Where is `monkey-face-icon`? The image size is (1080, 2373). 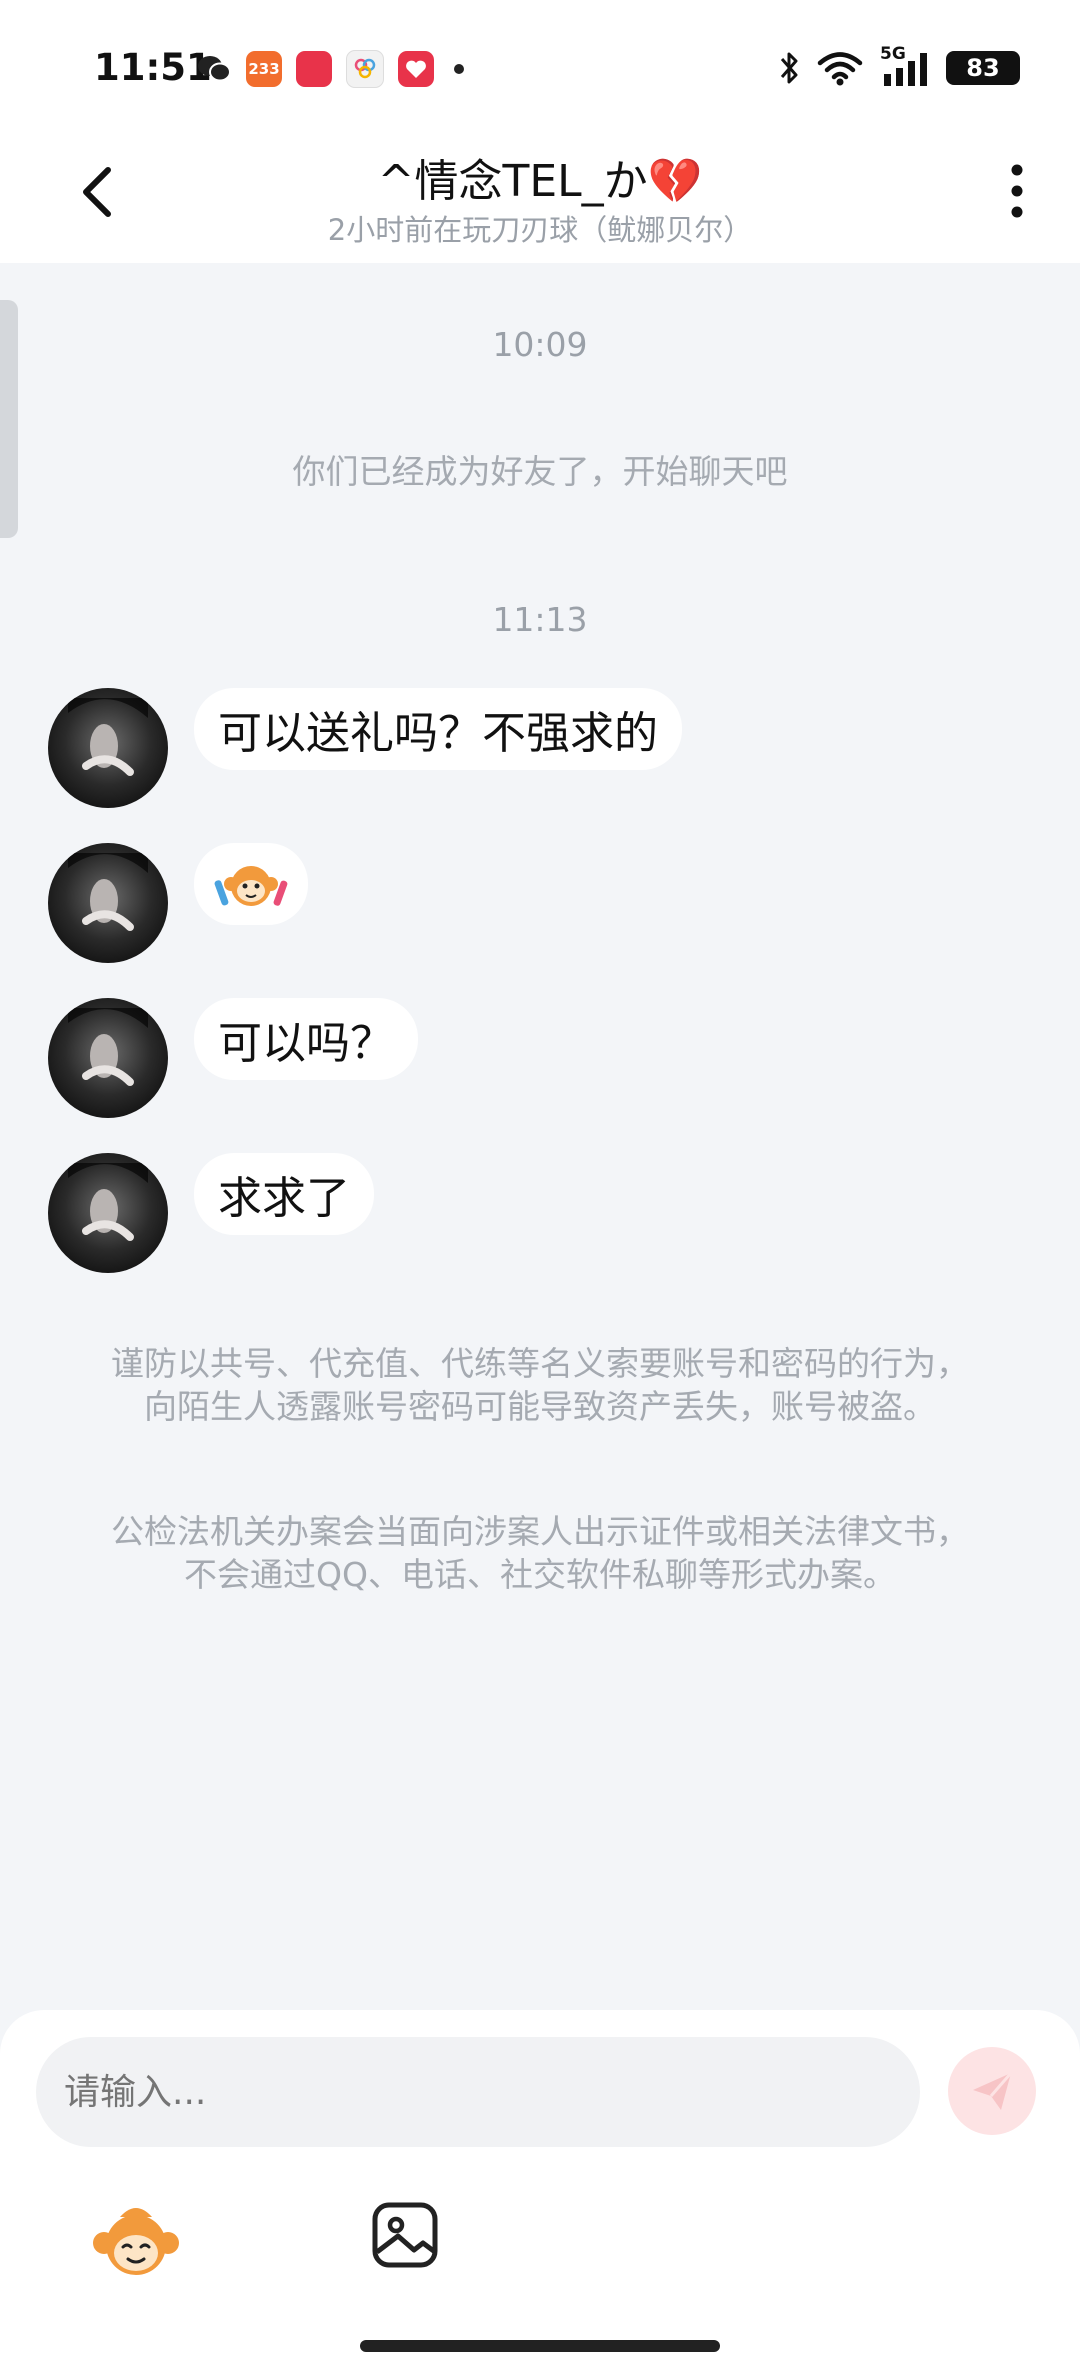
monkey-face-icon is located at coordinates (136, 2241).